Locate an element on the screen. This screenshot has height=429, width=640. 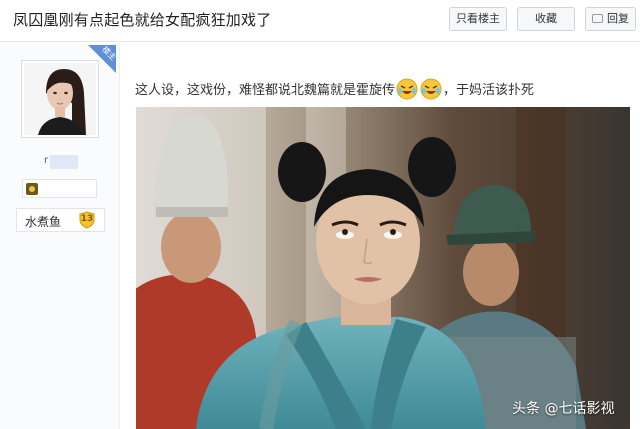
level-number: 13 is located at coordinates (87, 219).